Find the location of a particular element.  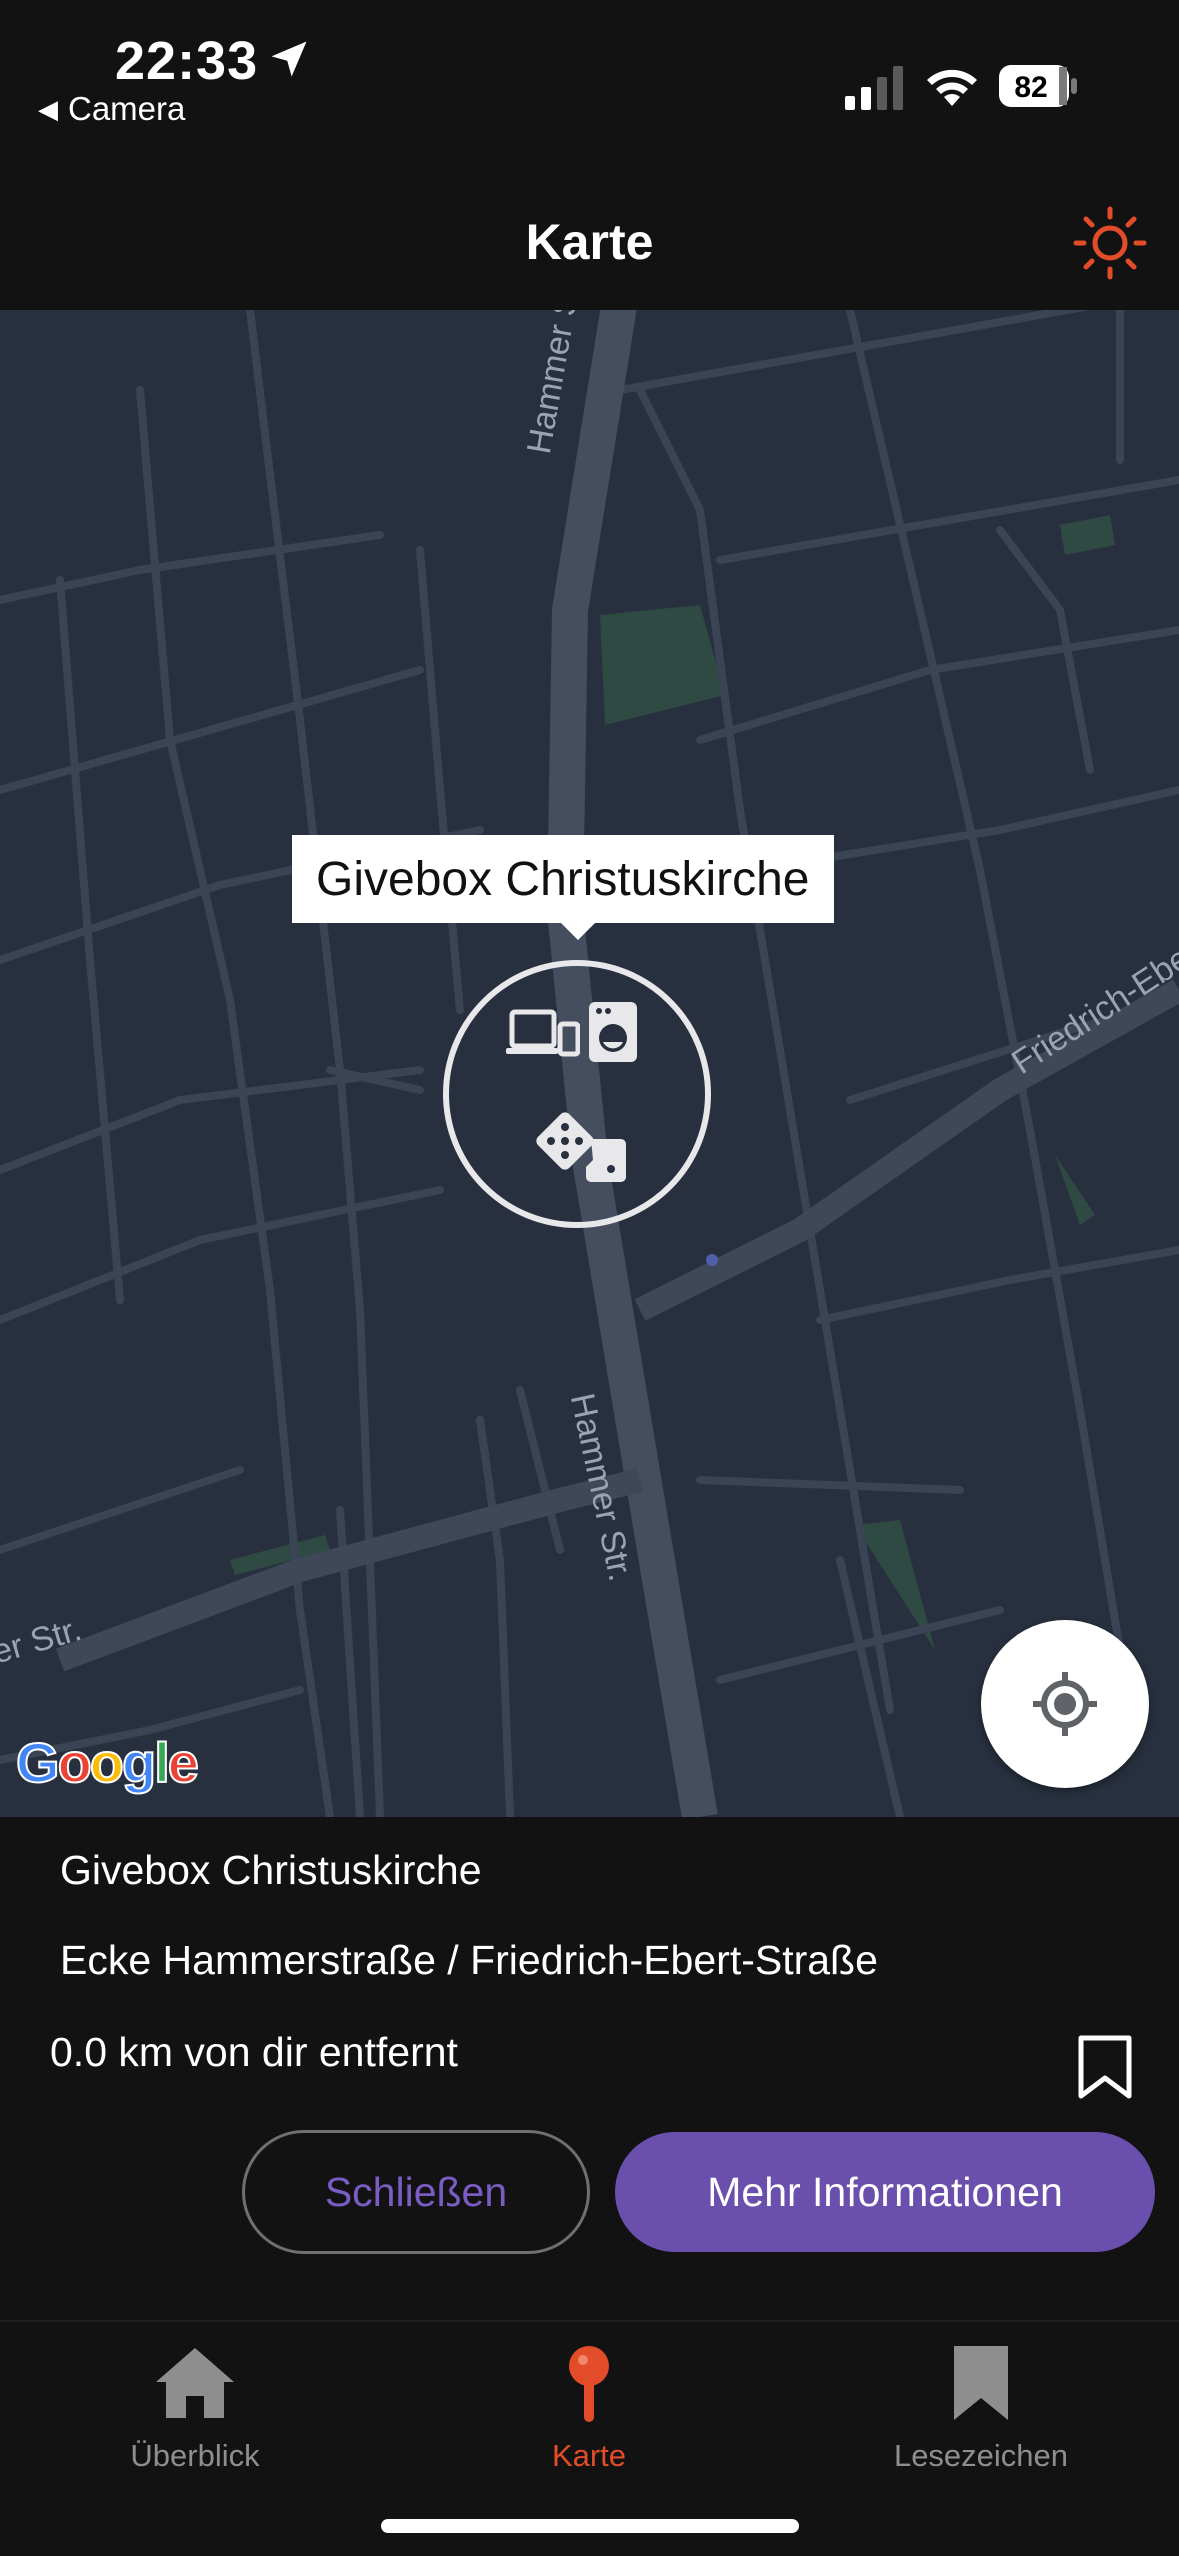

tab-bookmarks: Lesezeichen is located at coordinates (981, 2407).